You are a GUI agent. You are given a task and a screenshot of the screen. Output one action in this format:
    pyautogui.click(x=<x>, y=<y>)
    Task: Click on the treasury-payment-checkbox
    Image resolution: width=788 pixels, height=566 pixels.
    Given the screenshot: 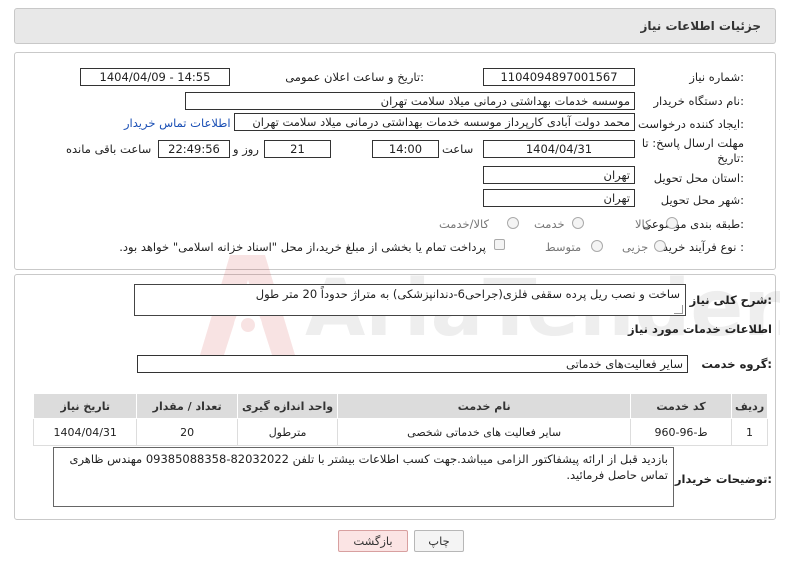 What is the action you would take?
    pyautogui.click(x=499, y=244)
    